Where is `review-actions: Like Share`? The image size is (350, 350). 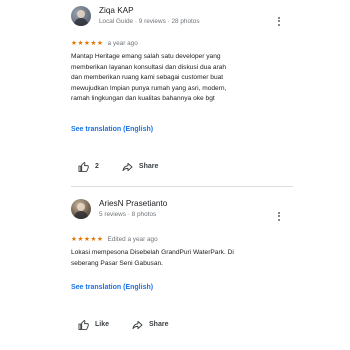 review-actions: Like Share is located at coordinates (123, 325).